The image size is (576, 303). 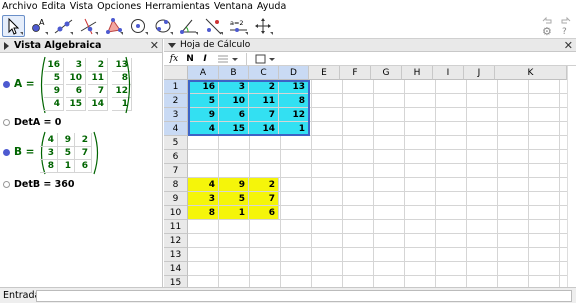 I want to click on toolbar: A a=2 ⚙ ?, so click(x=288, y=26).